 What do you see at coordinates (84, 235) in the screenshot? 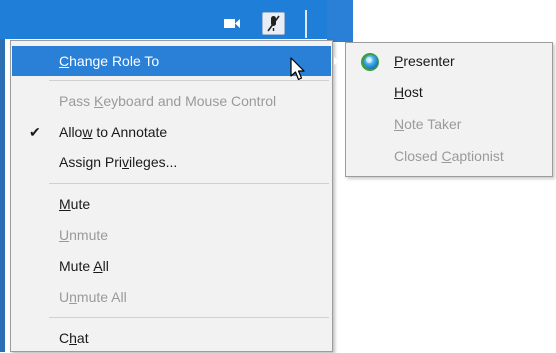
I see `menu-item-label: Unmute` at bounding box center [84, 235].